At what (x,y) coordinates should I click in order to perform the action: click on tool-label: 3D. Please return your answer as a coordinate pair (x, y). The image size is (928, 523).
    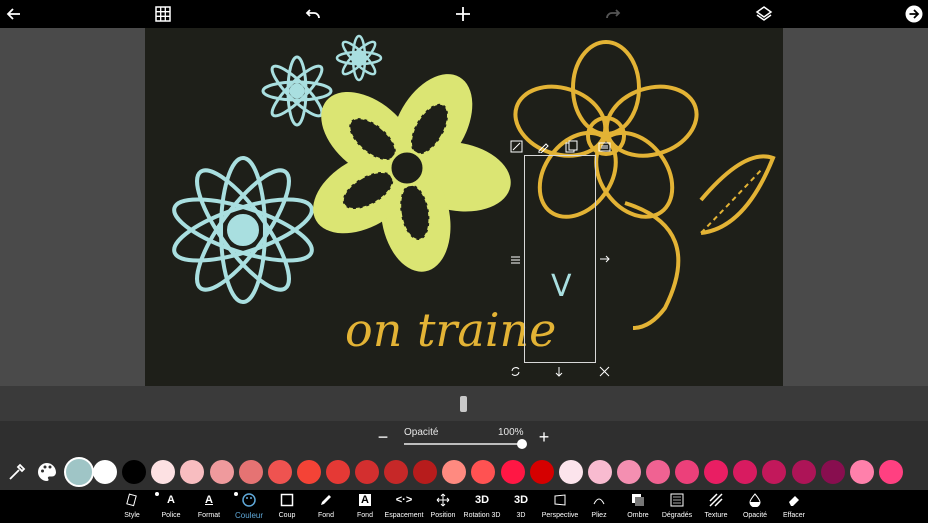
    Looking at the image, I should click on (521, 515).